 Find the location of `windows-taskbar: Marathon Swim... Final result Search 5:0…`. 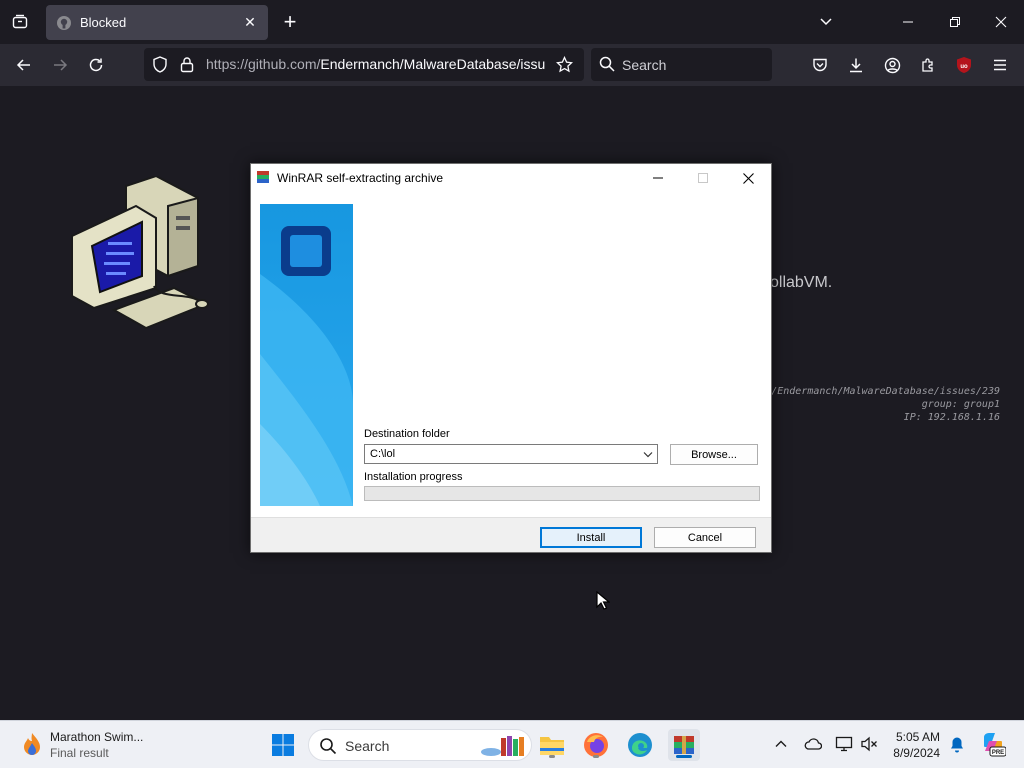

windows-taskbar: Marathon Swim... Final result Search 5:0… is located at coordinates (512, 744).